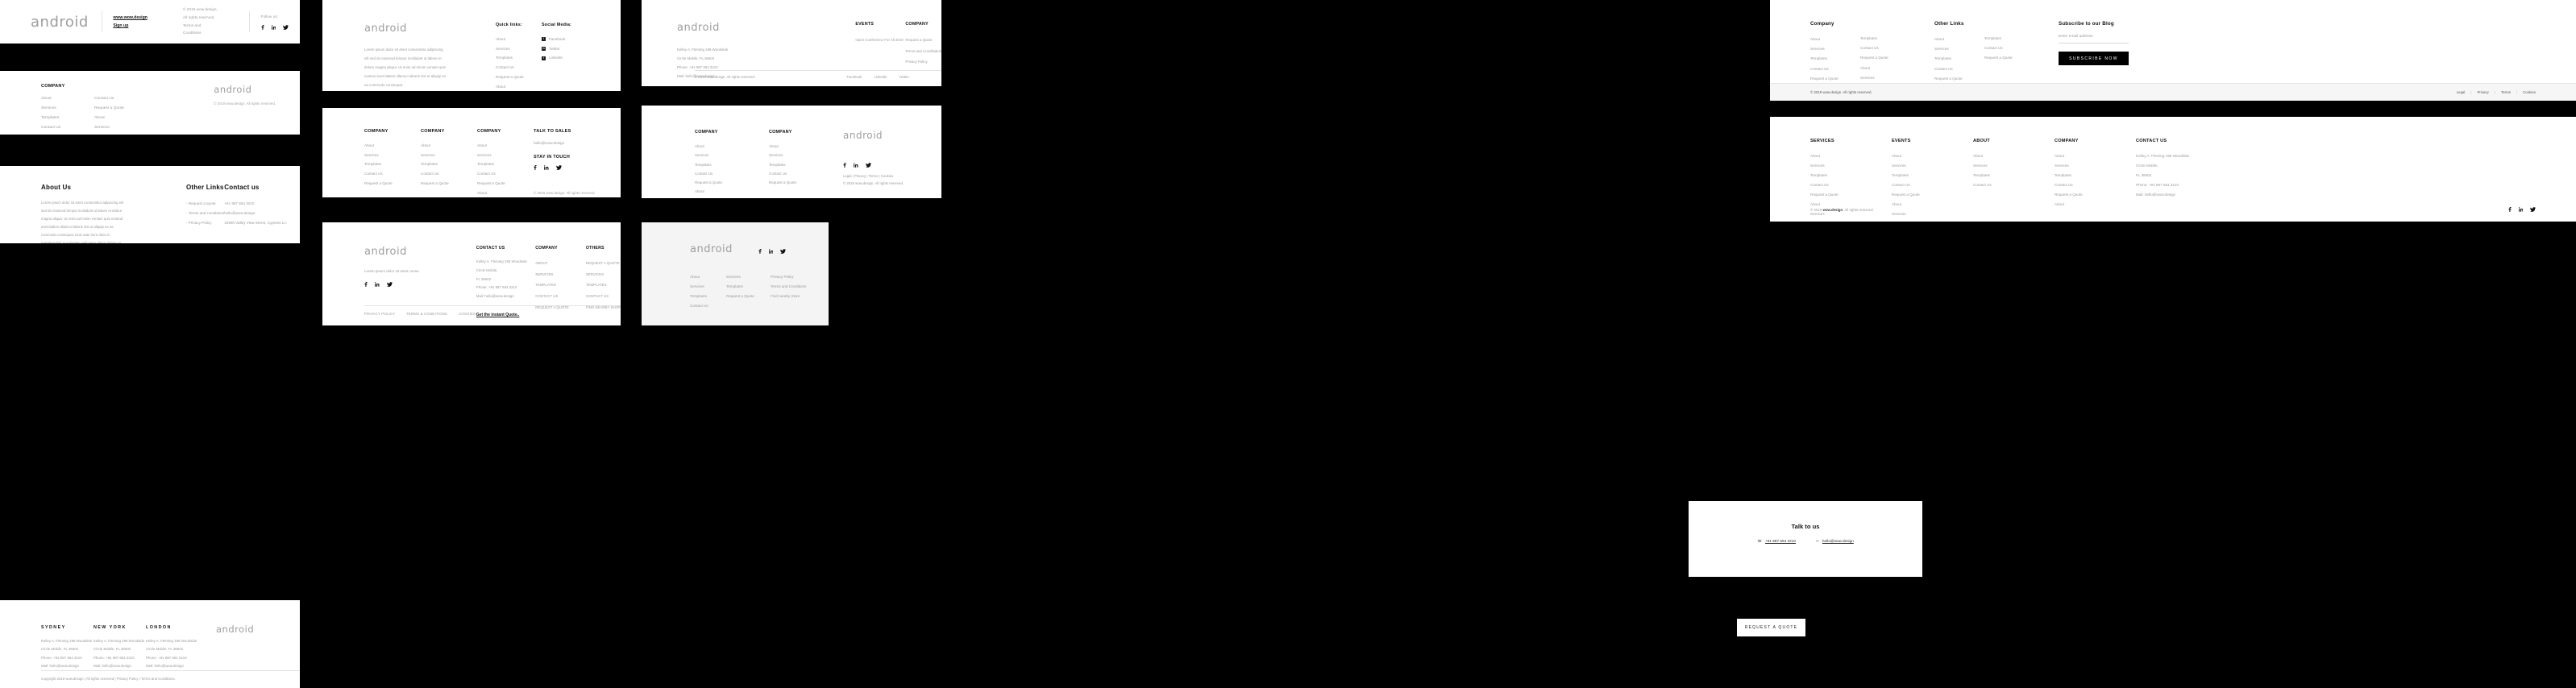  I want to click on link-item: REQUEST A QUOTE, so click(603, 263).